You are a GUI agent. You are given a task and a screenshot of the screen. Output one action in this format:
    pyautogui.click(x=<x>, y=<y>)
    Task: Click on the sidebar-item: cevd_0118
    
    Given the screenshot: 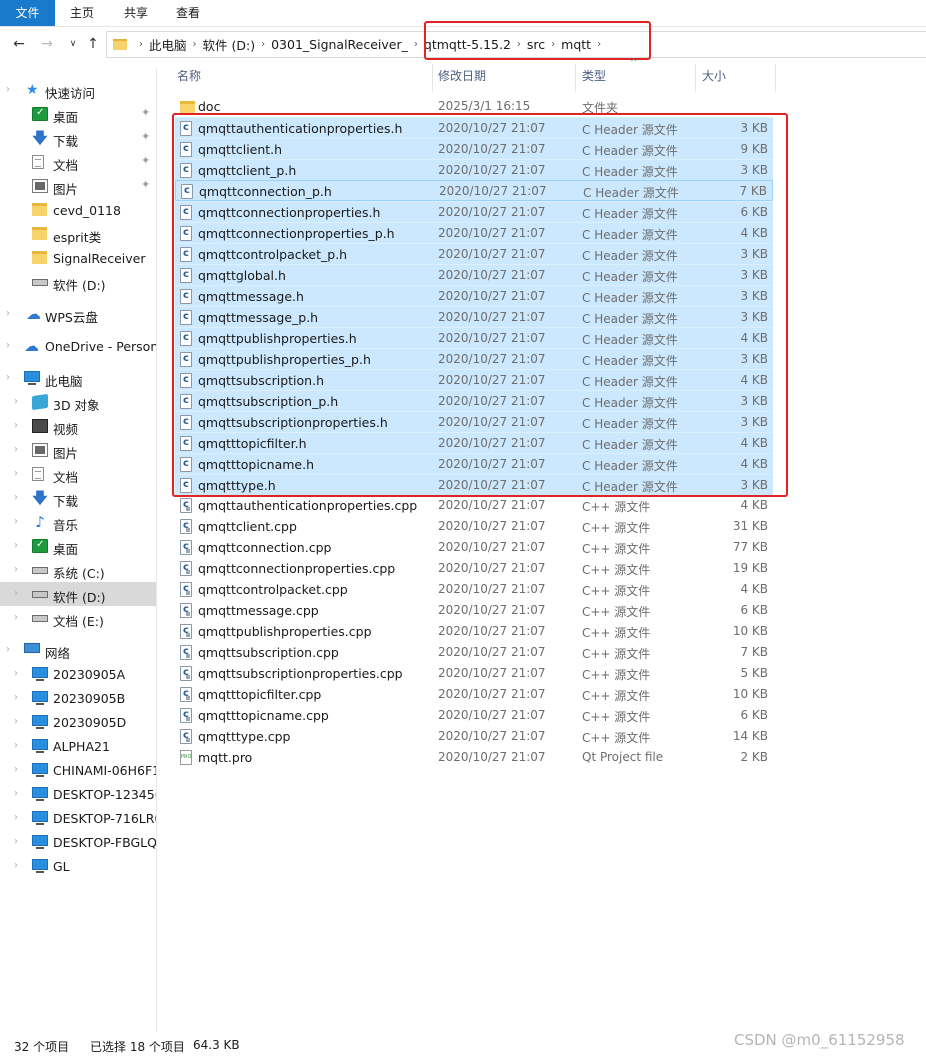 What is the action you would take?
    pyautogui.click(x=78, y=210)
    